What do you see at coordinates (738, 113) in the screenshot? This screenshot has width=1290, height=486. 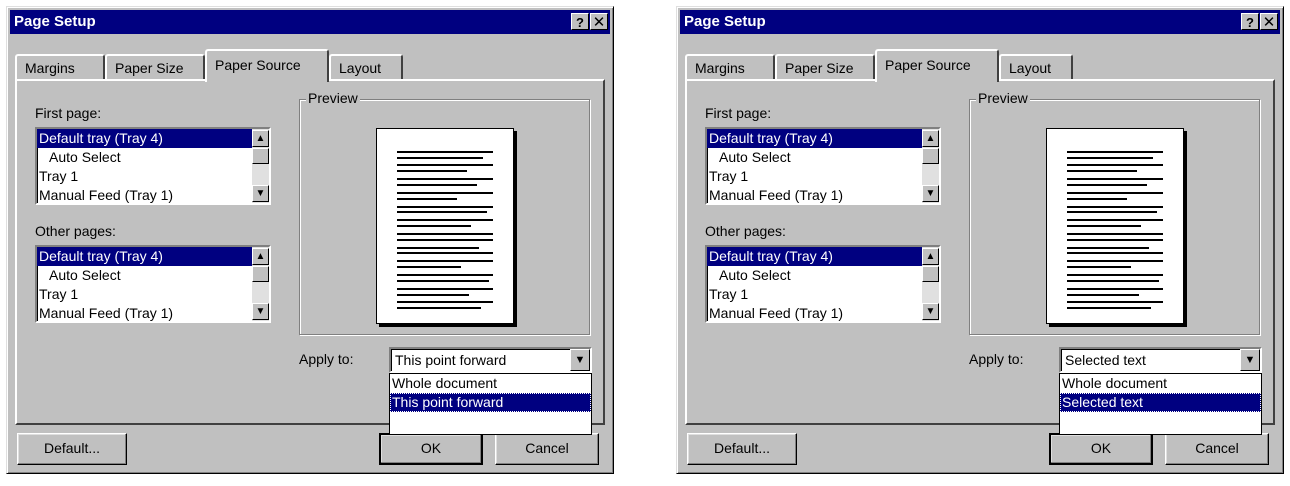 I see `first-page-label: First page:` at bounding box center [738, 113].